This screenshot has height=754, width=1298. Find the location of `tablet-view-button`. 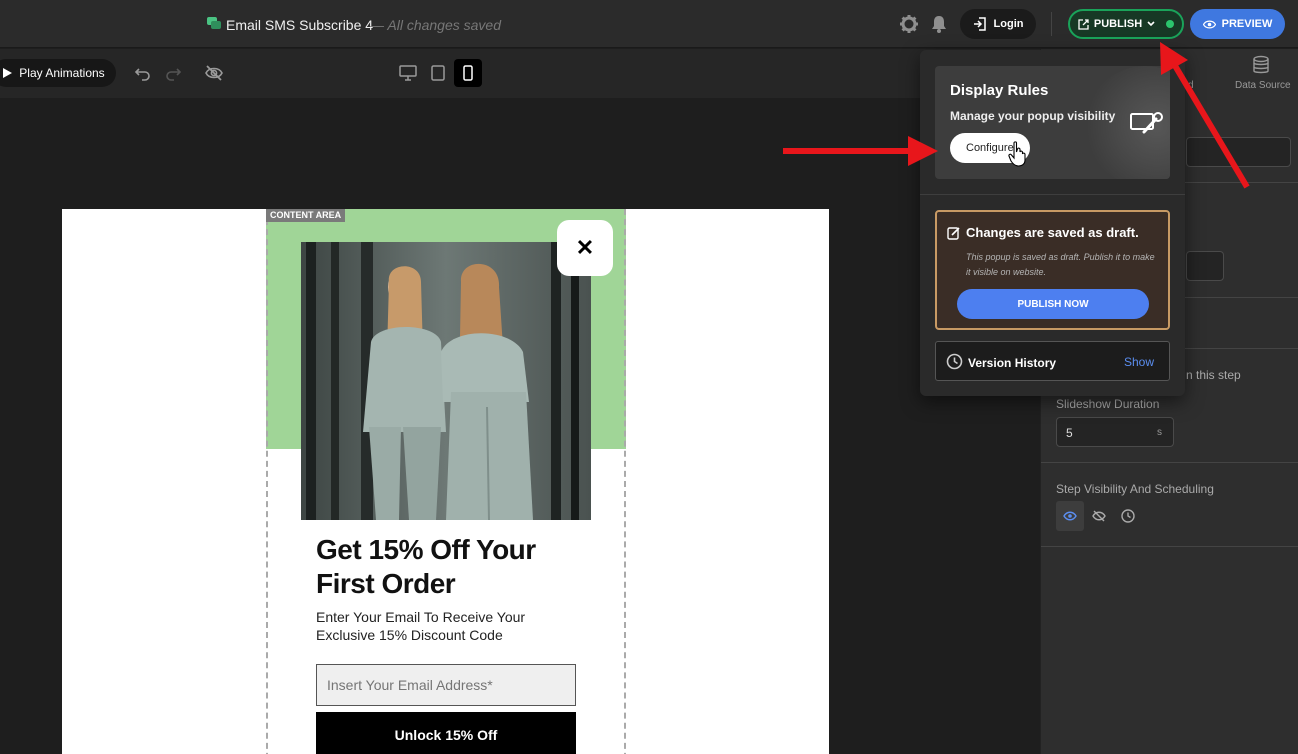

tablet-view-button is located at coordinates (438, 73).